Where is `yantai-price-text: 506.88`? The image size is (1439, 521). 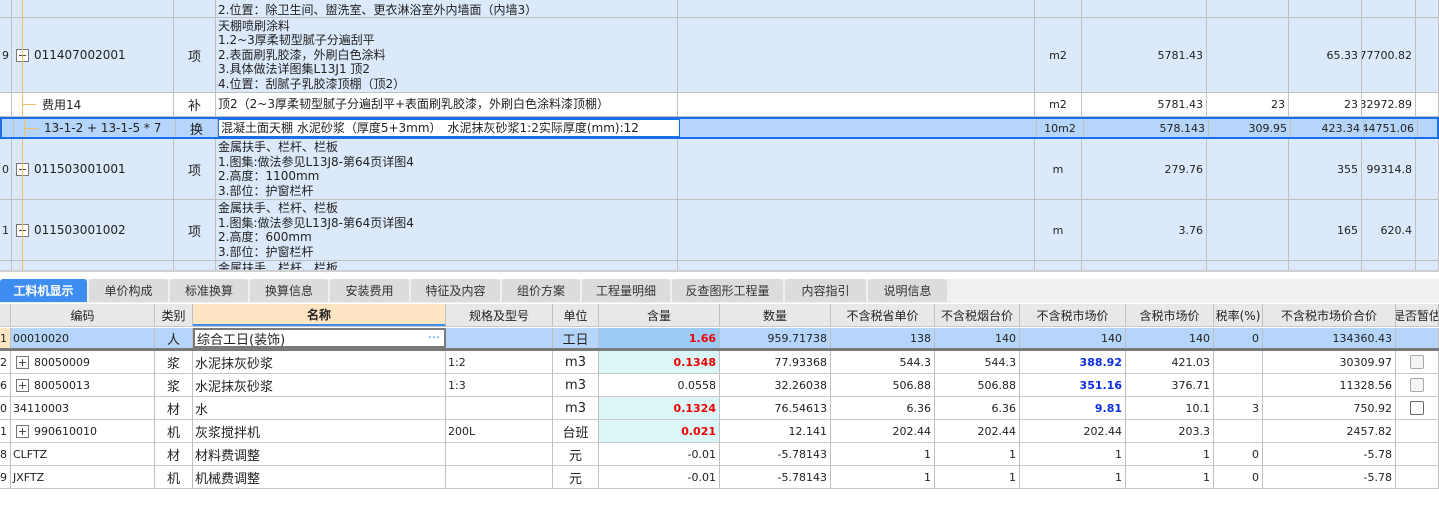 yantai-price-text: 506.88 is located at coordinates (997, 385).